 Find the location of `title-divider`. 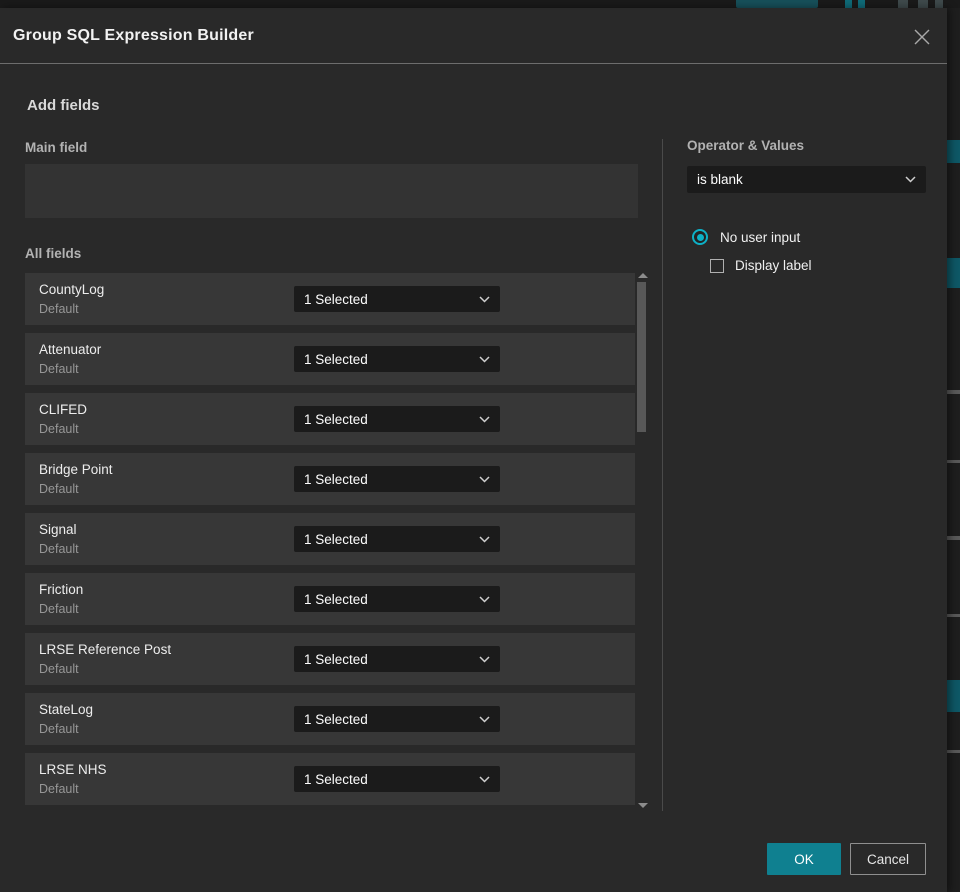

title-divider is located at coordinates (473, 63).